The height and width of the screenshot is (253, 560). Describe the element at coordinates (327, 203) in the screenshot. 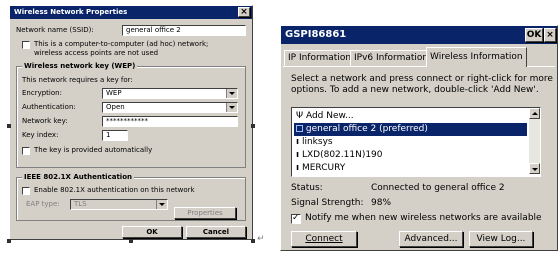

I see `signal-strength-label: Signal Strength:` at that location.